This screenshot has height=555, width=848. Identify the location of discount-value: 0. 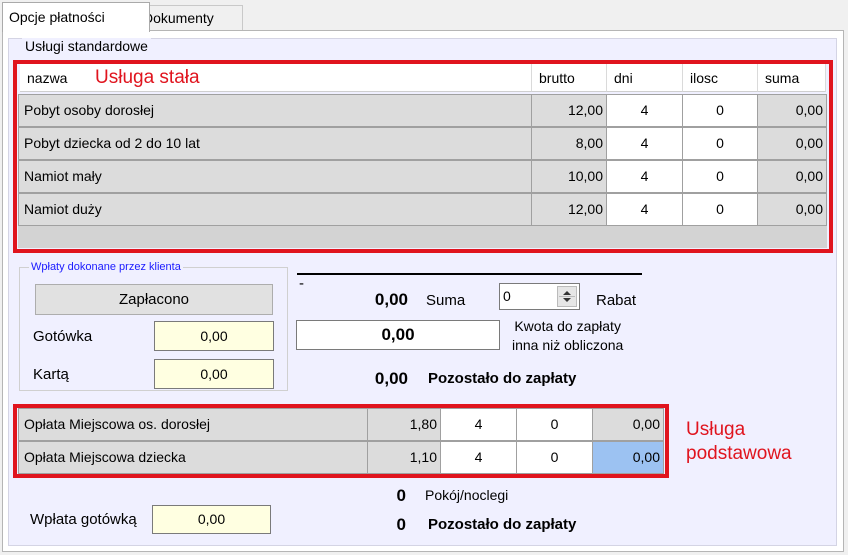
(507, 296).